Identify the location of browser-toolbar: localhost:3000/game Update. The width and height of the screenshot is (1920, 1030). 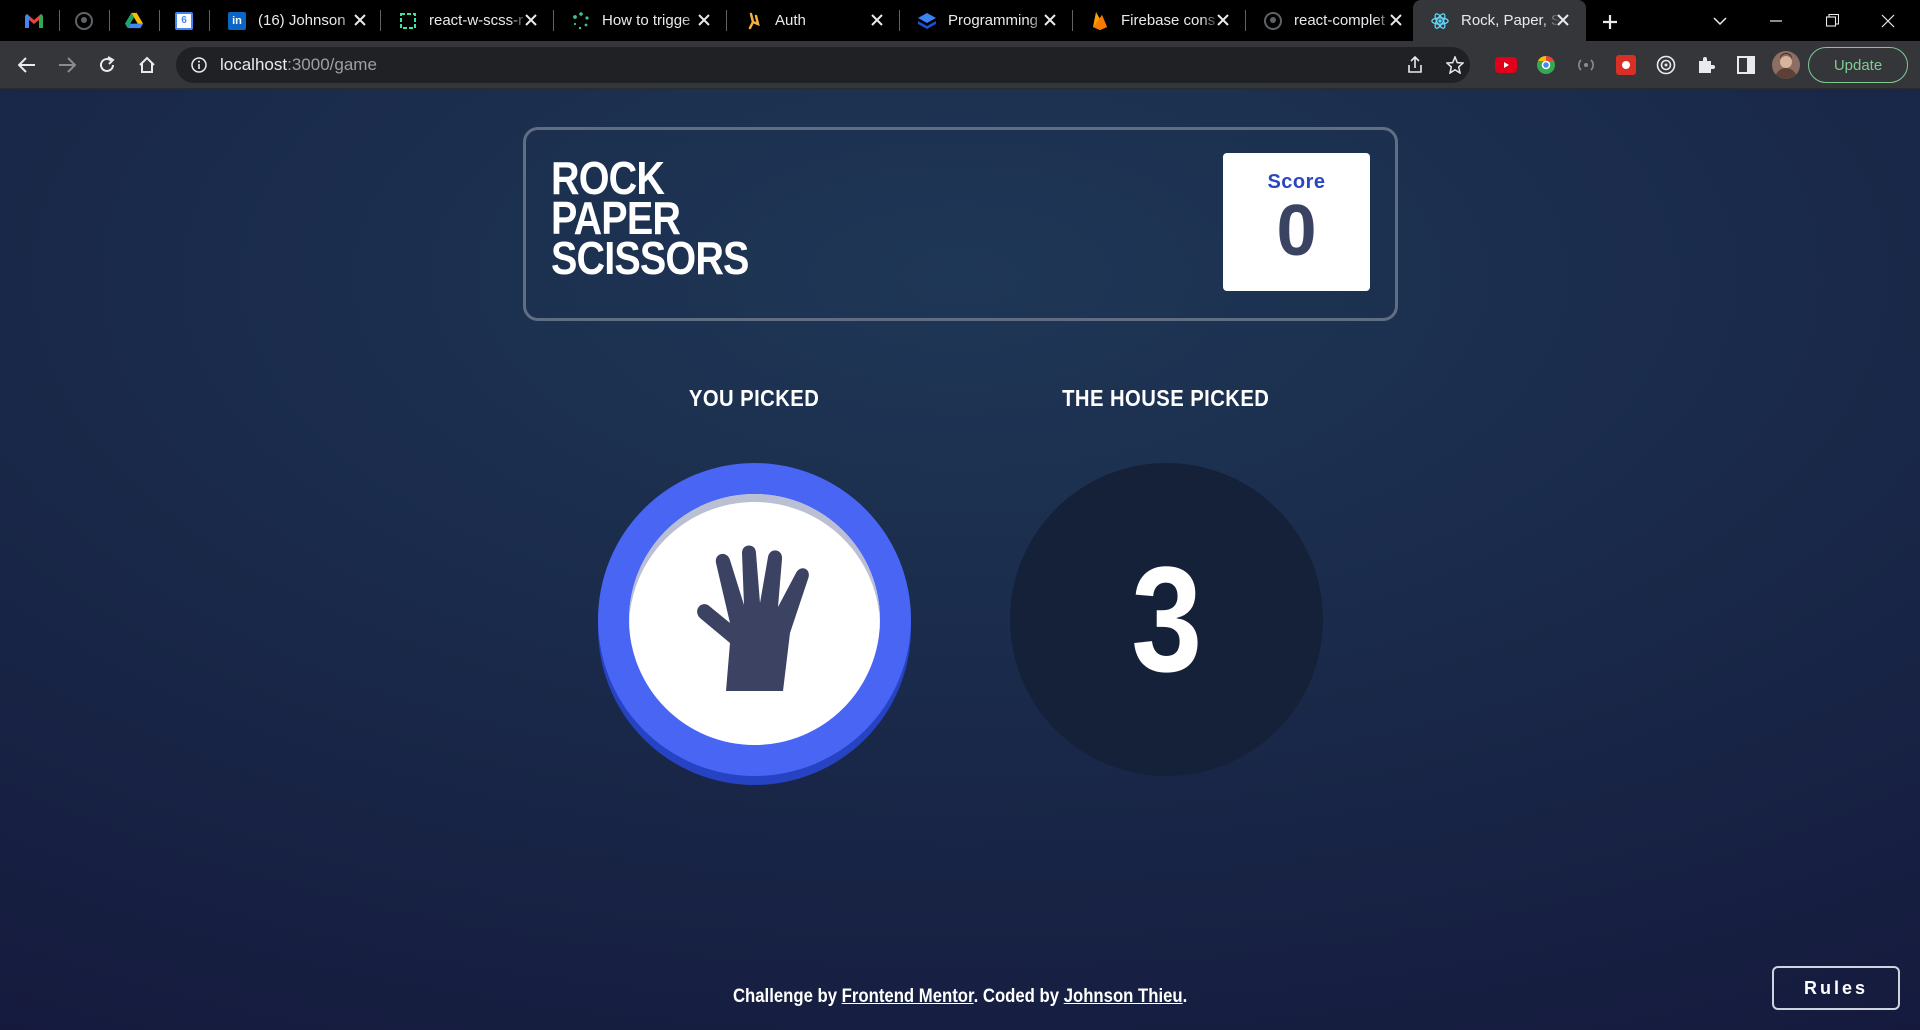
(960, 65).